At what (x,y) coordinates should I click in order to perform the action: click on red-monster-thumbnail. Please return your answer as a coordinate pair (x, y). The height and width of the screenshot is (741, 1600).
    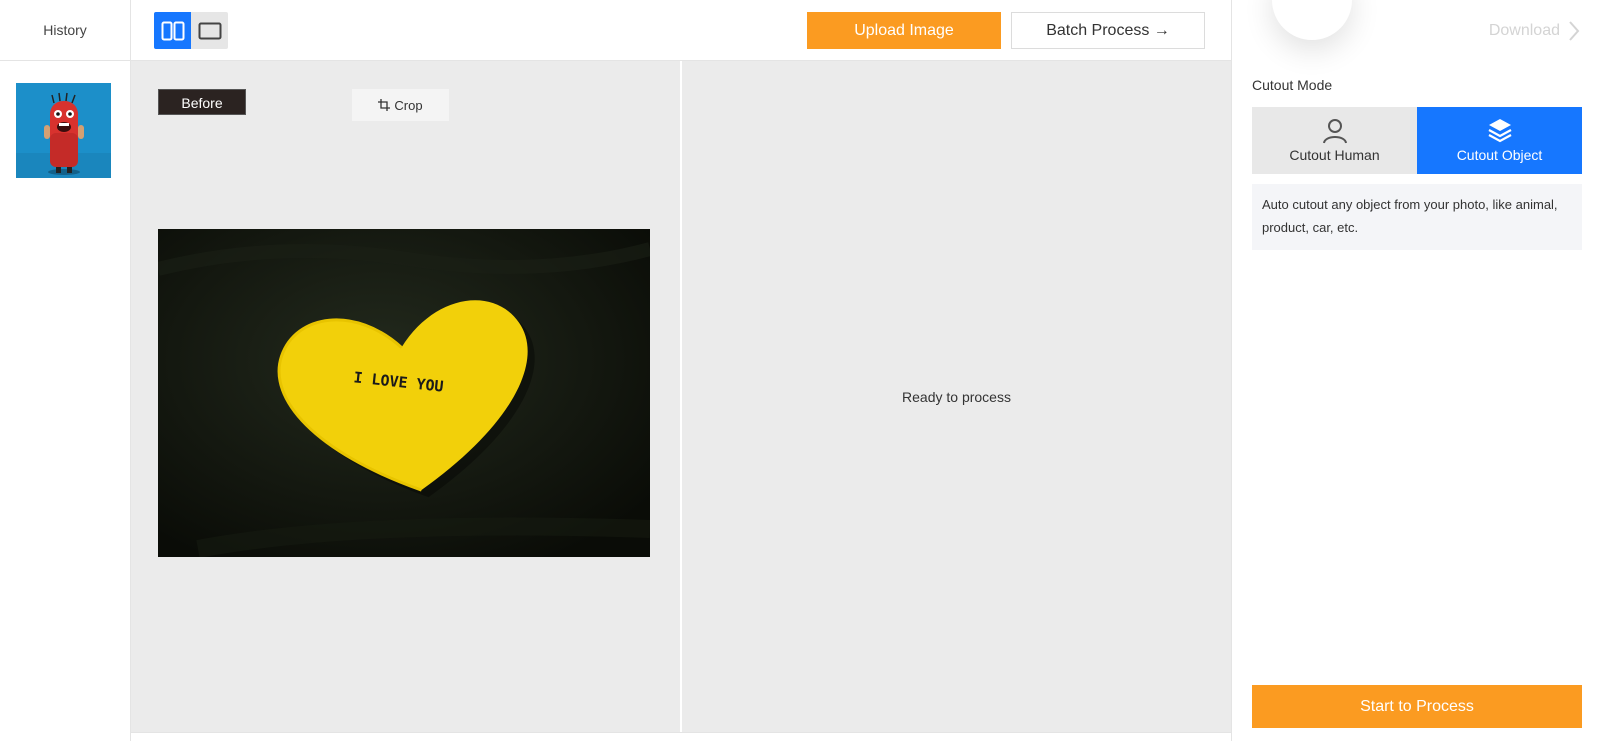
    Looking at the image, I should click on (63, 130).